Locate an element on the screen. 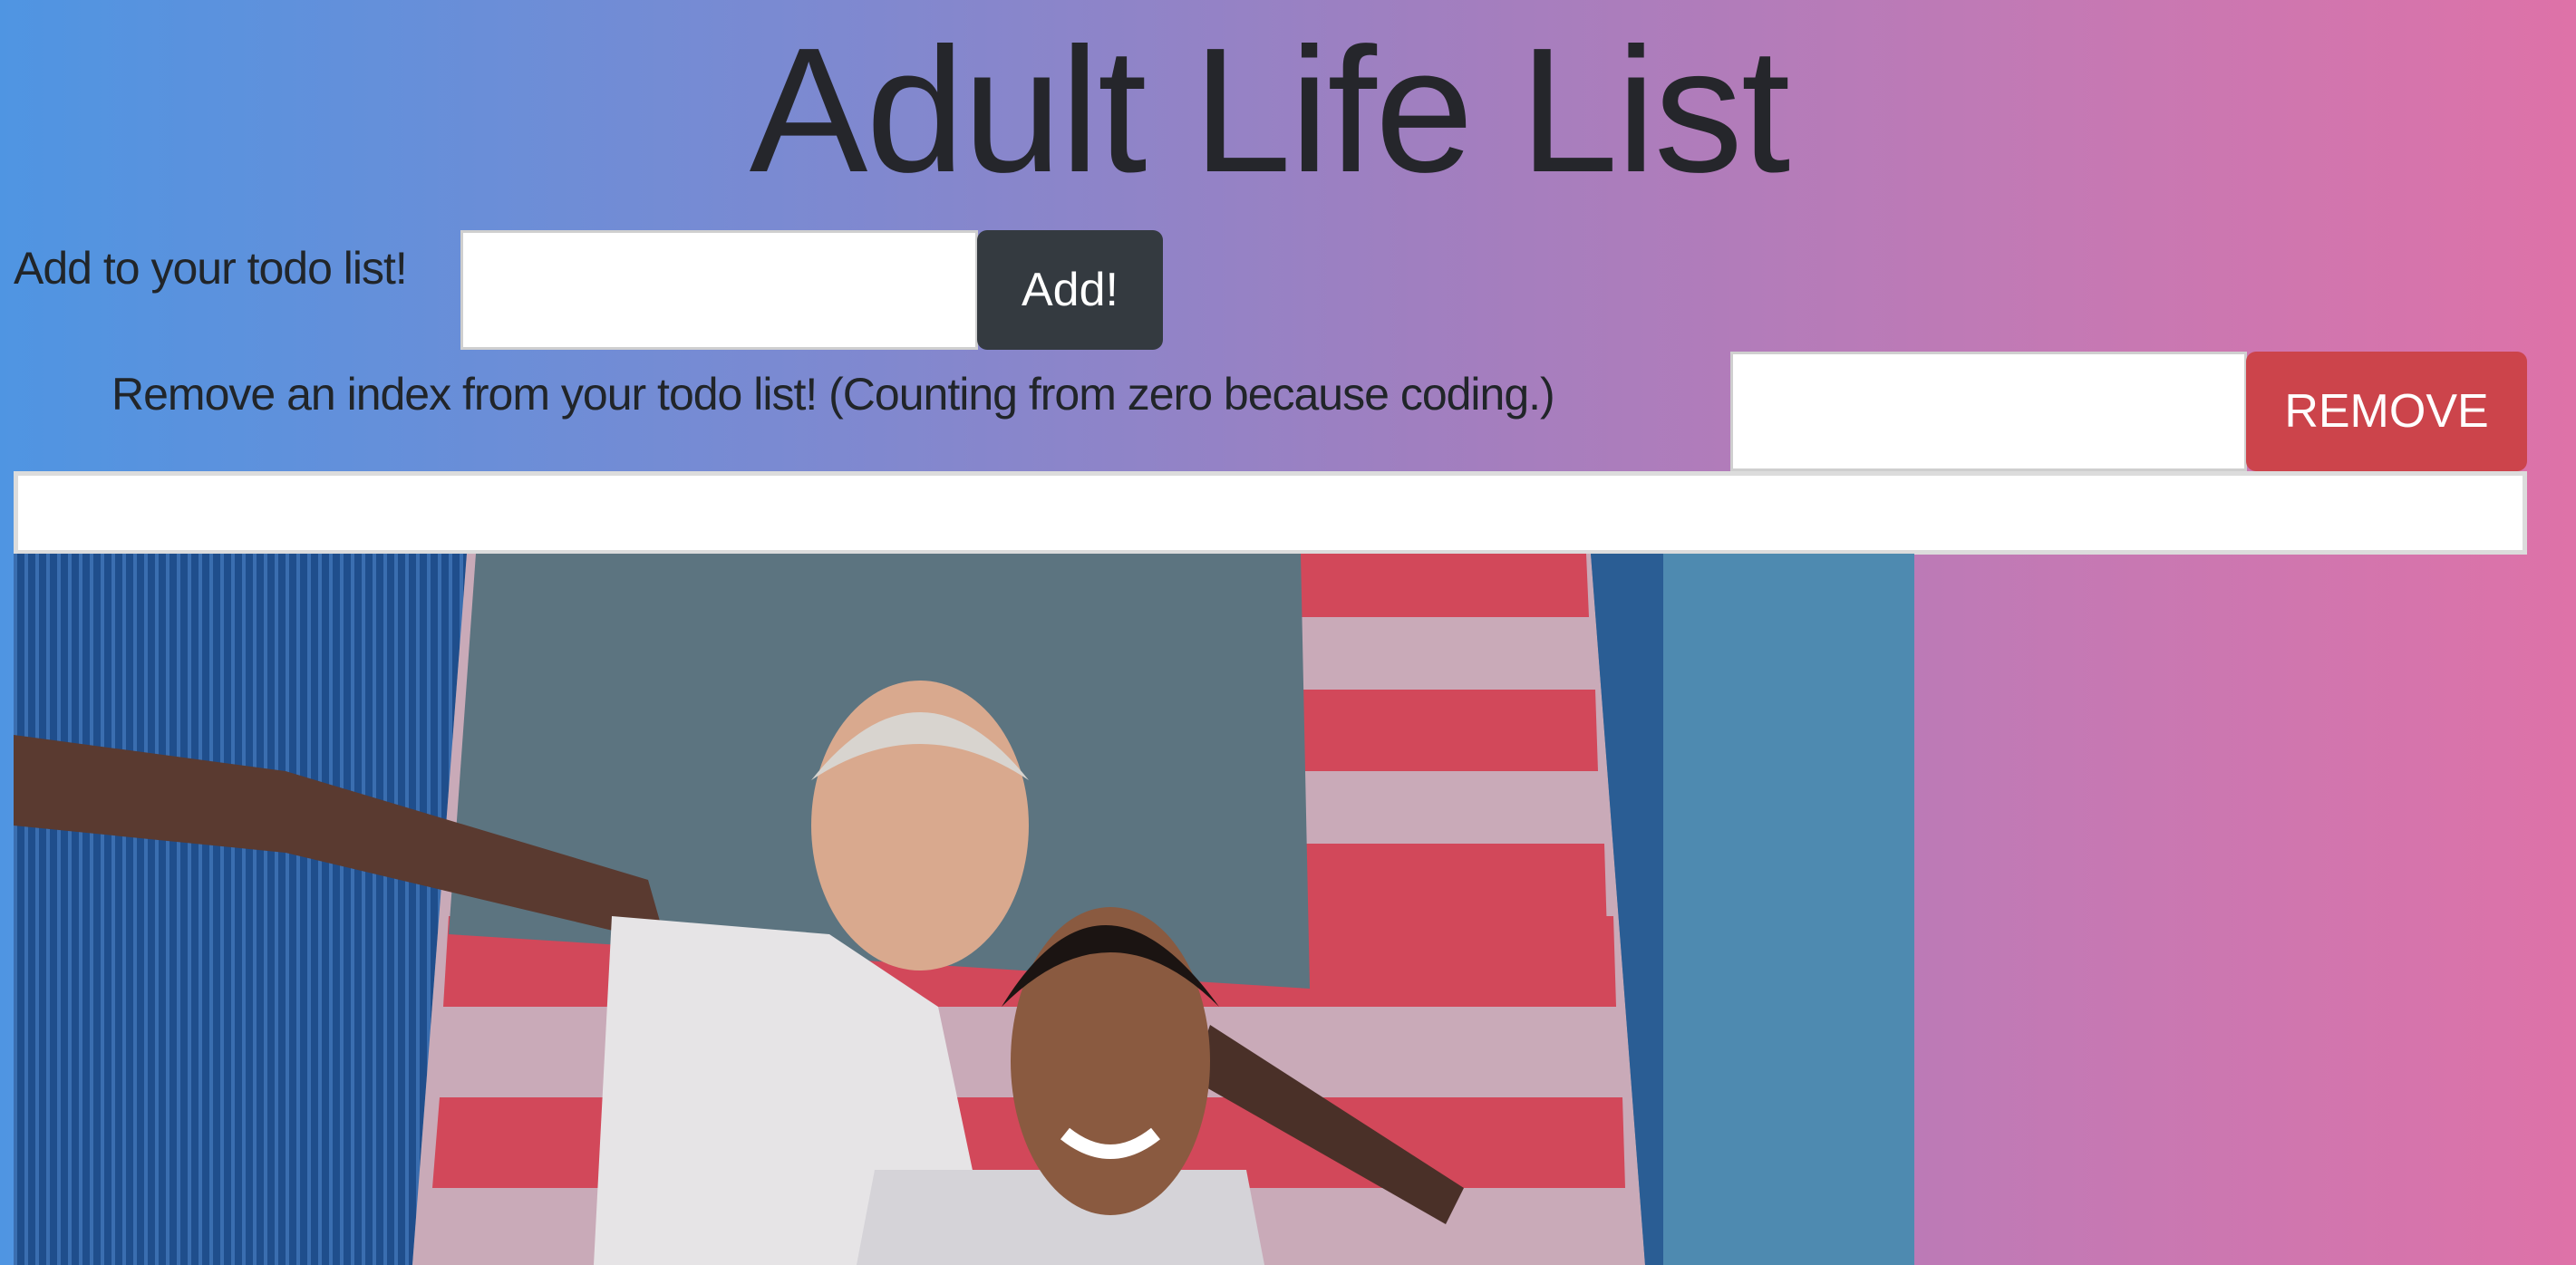  add-todo-input is located at coordinates (719, 290).